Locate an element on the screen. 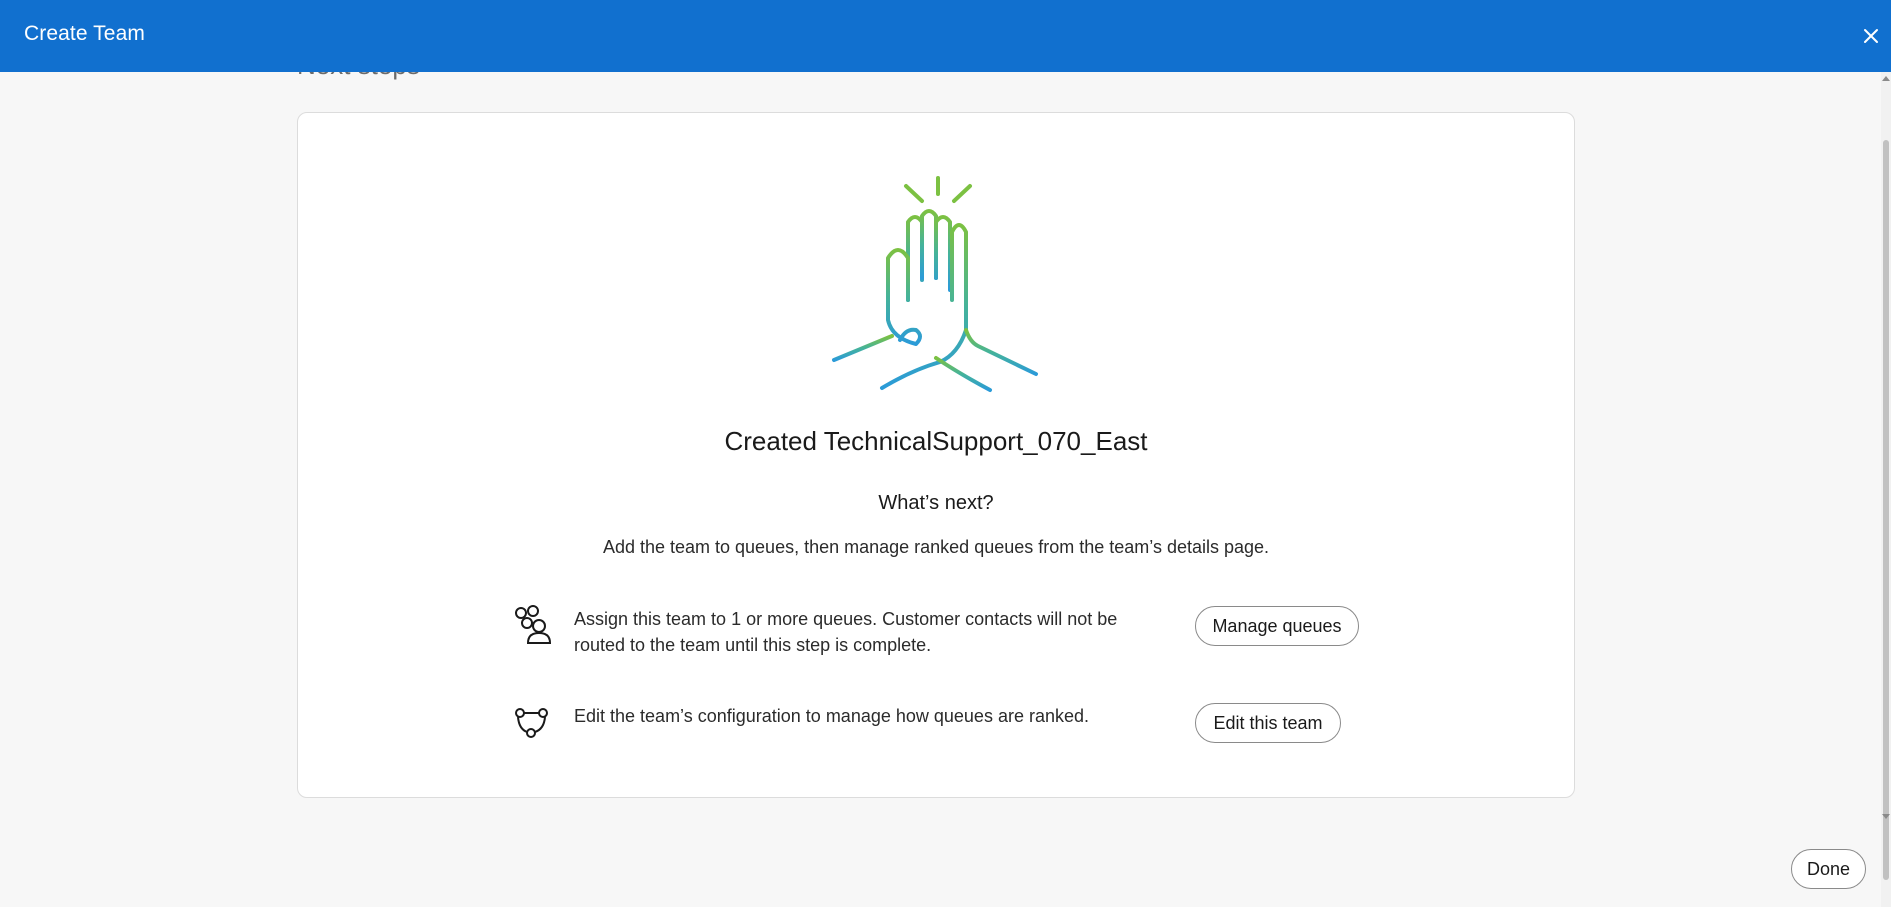 The image size is (1891, 907). done-button: Done is located at coordinates (1828, 869).